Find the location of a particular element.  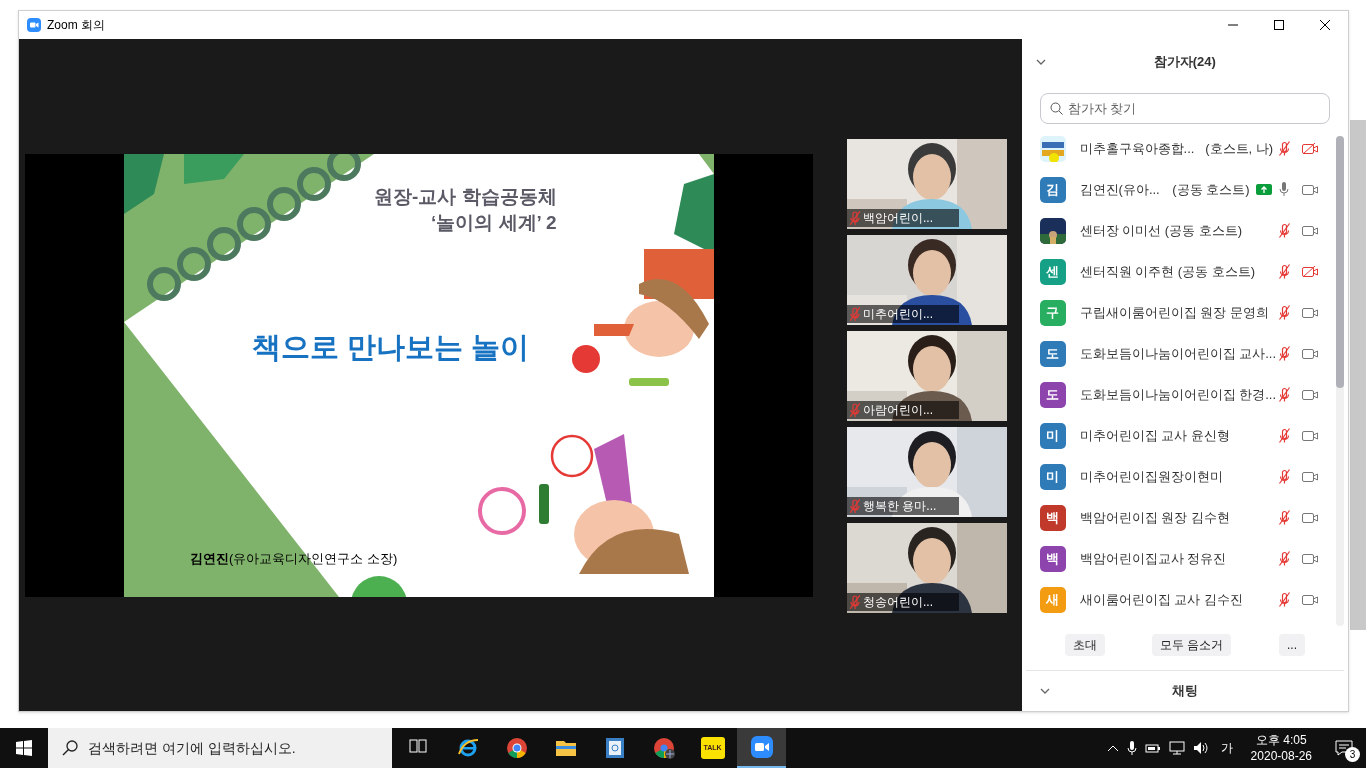

clock-time: 오후 4:05 is located at coordinates (1281, 740).